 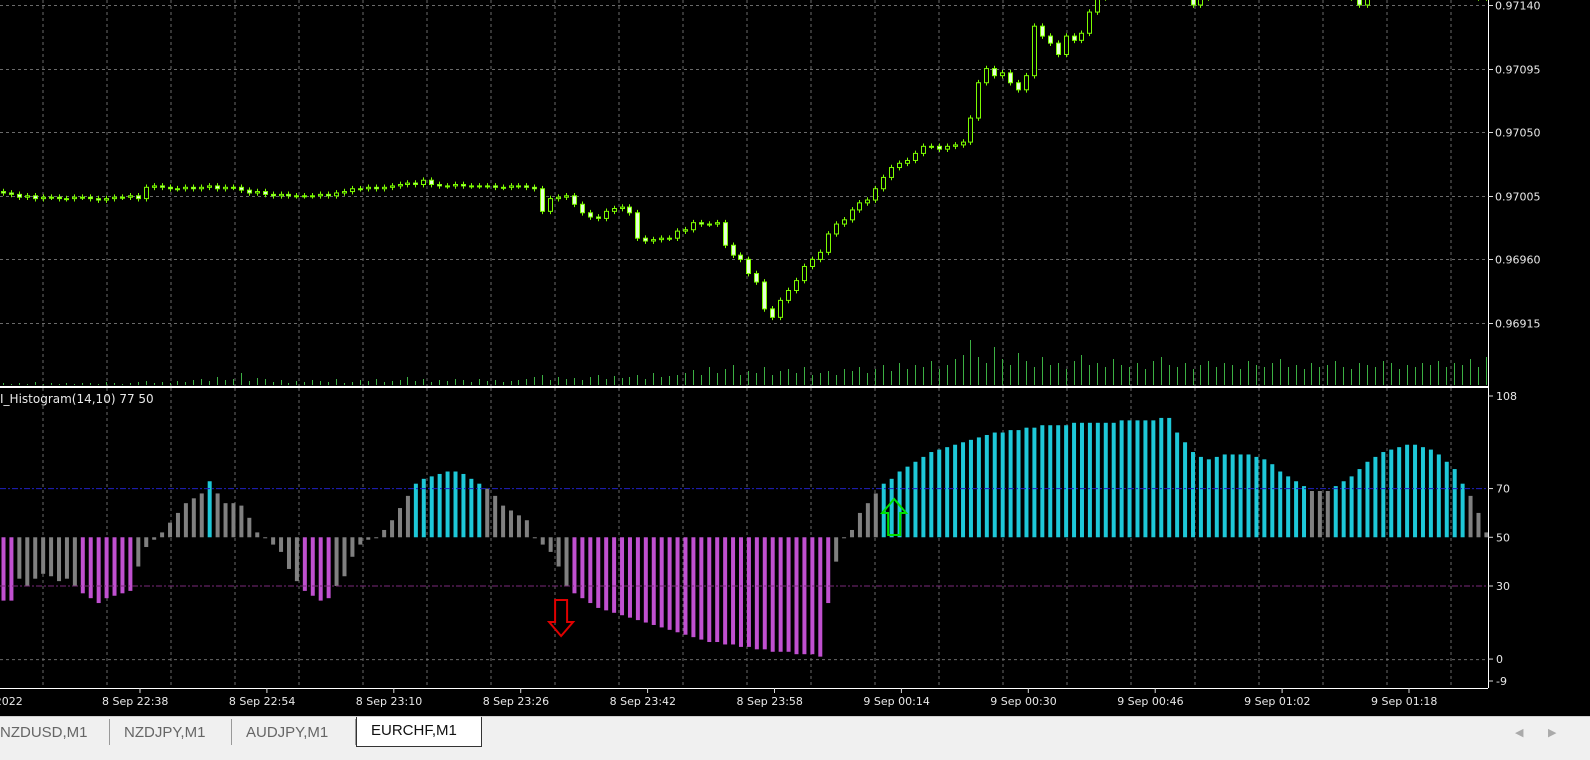 I want to click on price-label: 0.96915, so click(x=1518, y=324).